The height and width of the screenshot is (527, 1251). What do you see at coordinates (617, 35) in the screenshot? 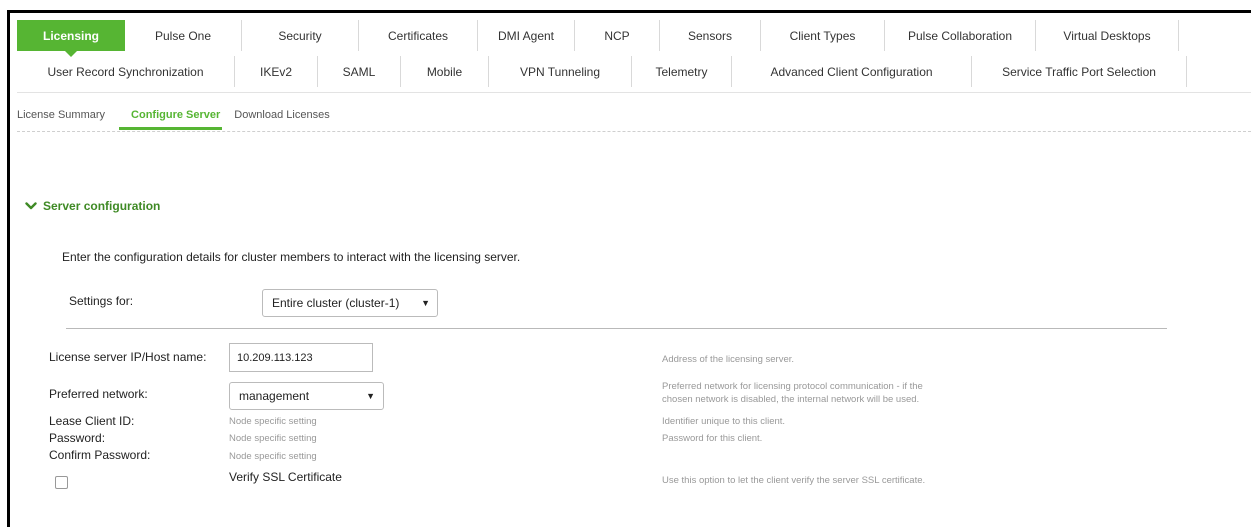
I see `tab-ncp: NCP` at bounding box center [617, 35].